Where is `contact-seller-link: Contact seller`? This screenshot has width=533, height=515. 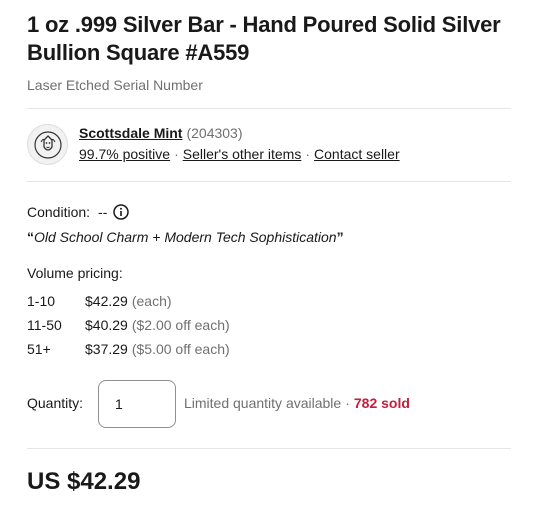 contact-seller-link: Contact seller is located at coordinates (357, 154).